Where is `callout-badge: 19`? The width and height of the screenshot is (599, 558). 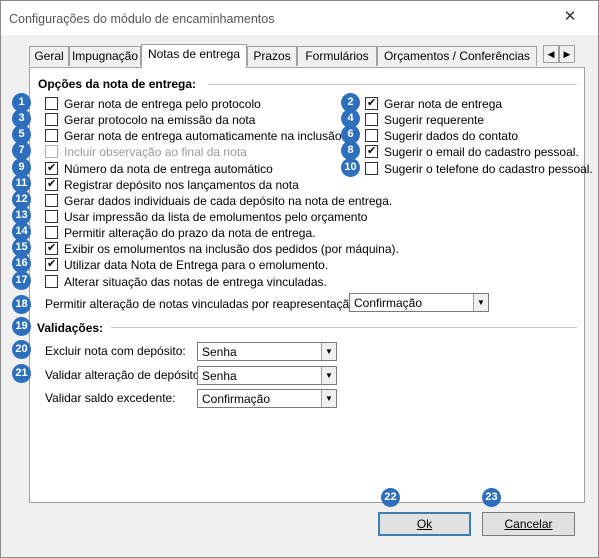 callout-badge: 19 is located at coordinates (21, 326).